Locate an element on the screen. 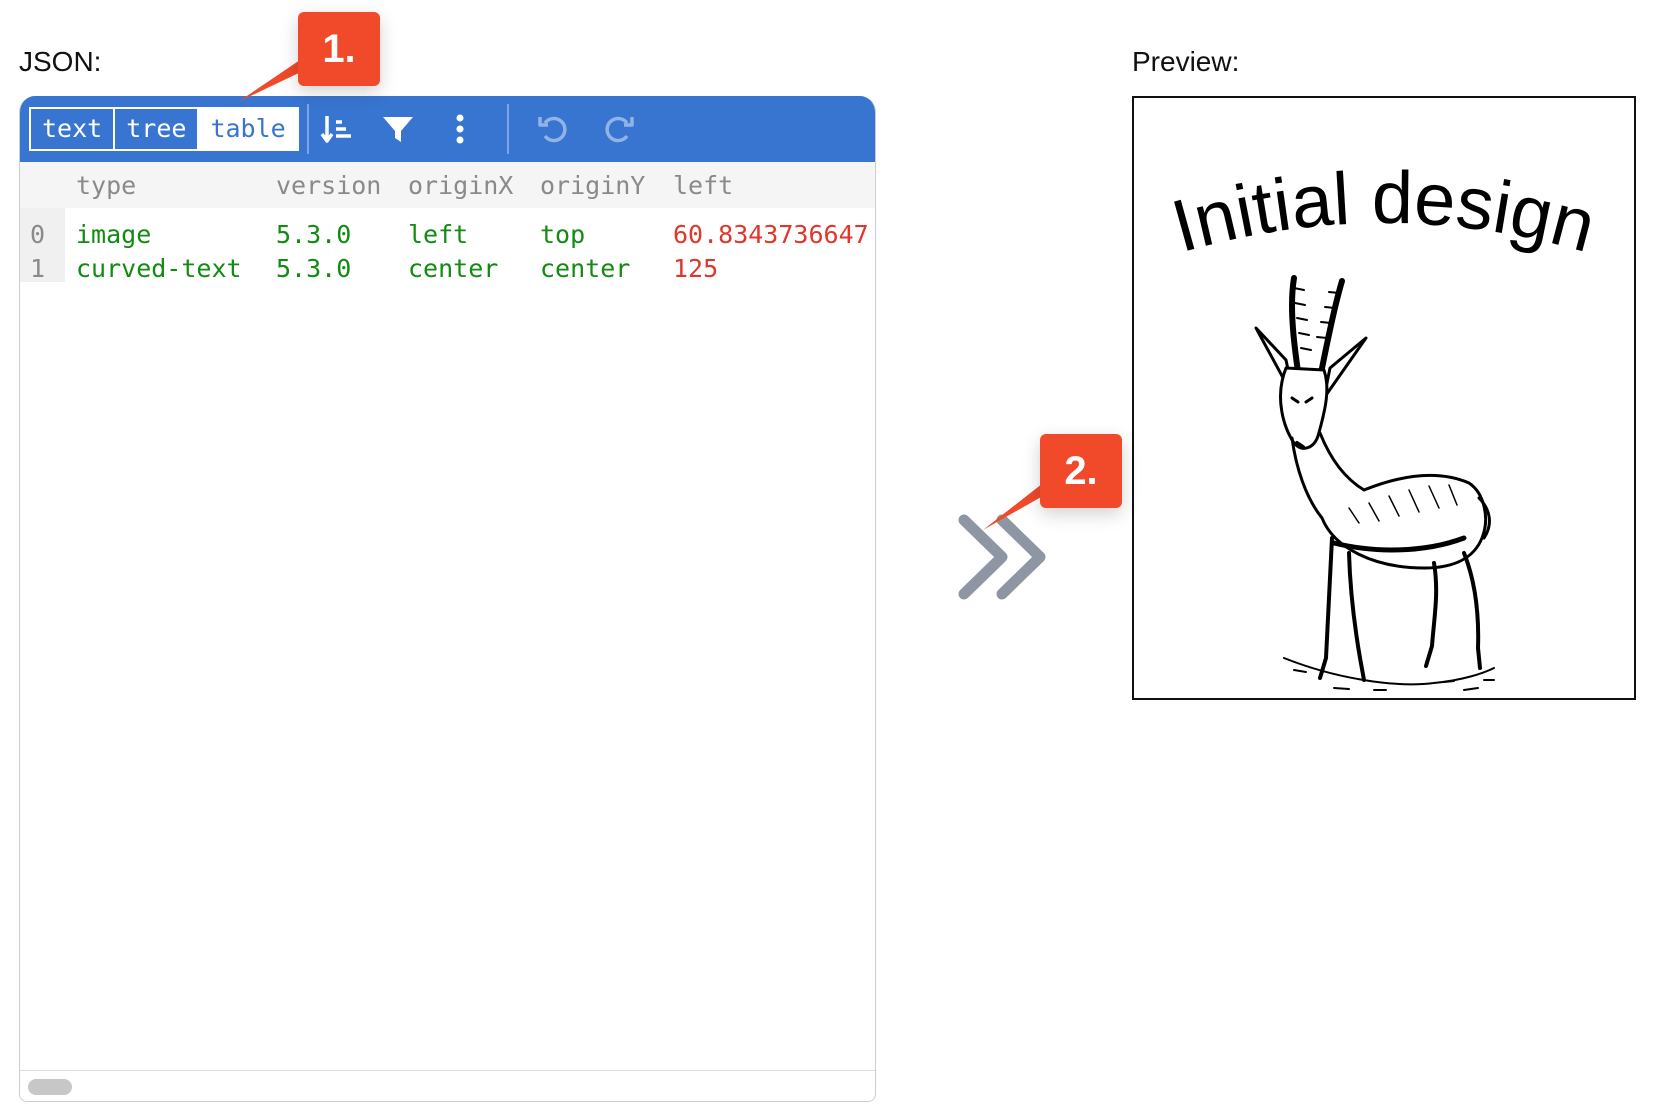 Image resolution: width=1676 pixels, height=1106 pixels. cell-originx: center is located at coordinates (453, 268).